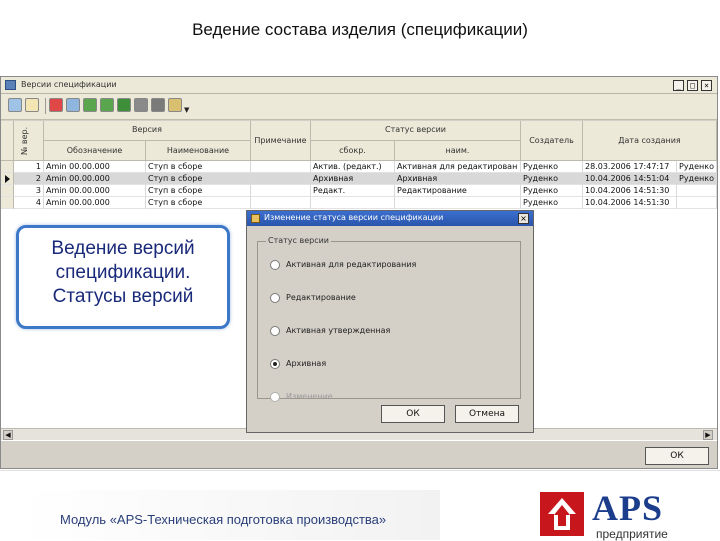 The image size is (720, 541). I want to click on slide-title: Ведение состава изделия (спецификации), so click(360, 29).